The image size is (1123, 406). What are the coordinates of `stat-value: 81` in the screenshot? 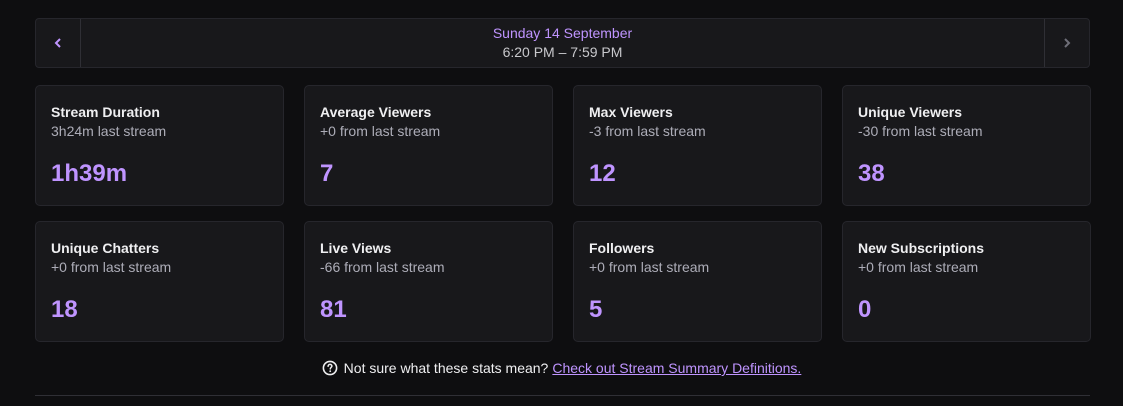 It's located at (333, 309).